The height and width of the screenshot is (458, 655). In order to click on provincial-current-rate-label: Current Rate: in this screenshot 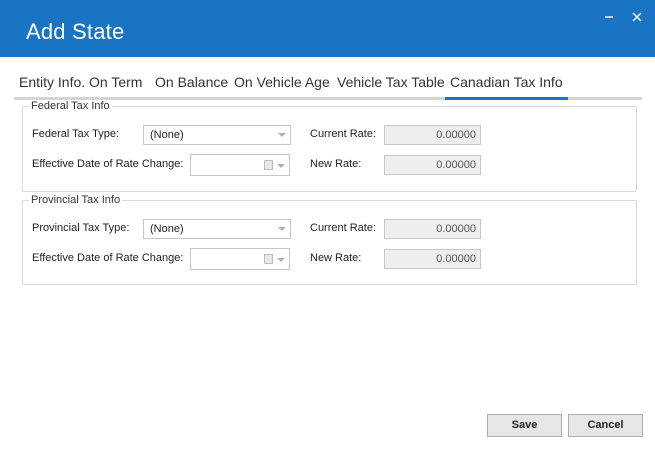, I will do `click(343, 228)`.